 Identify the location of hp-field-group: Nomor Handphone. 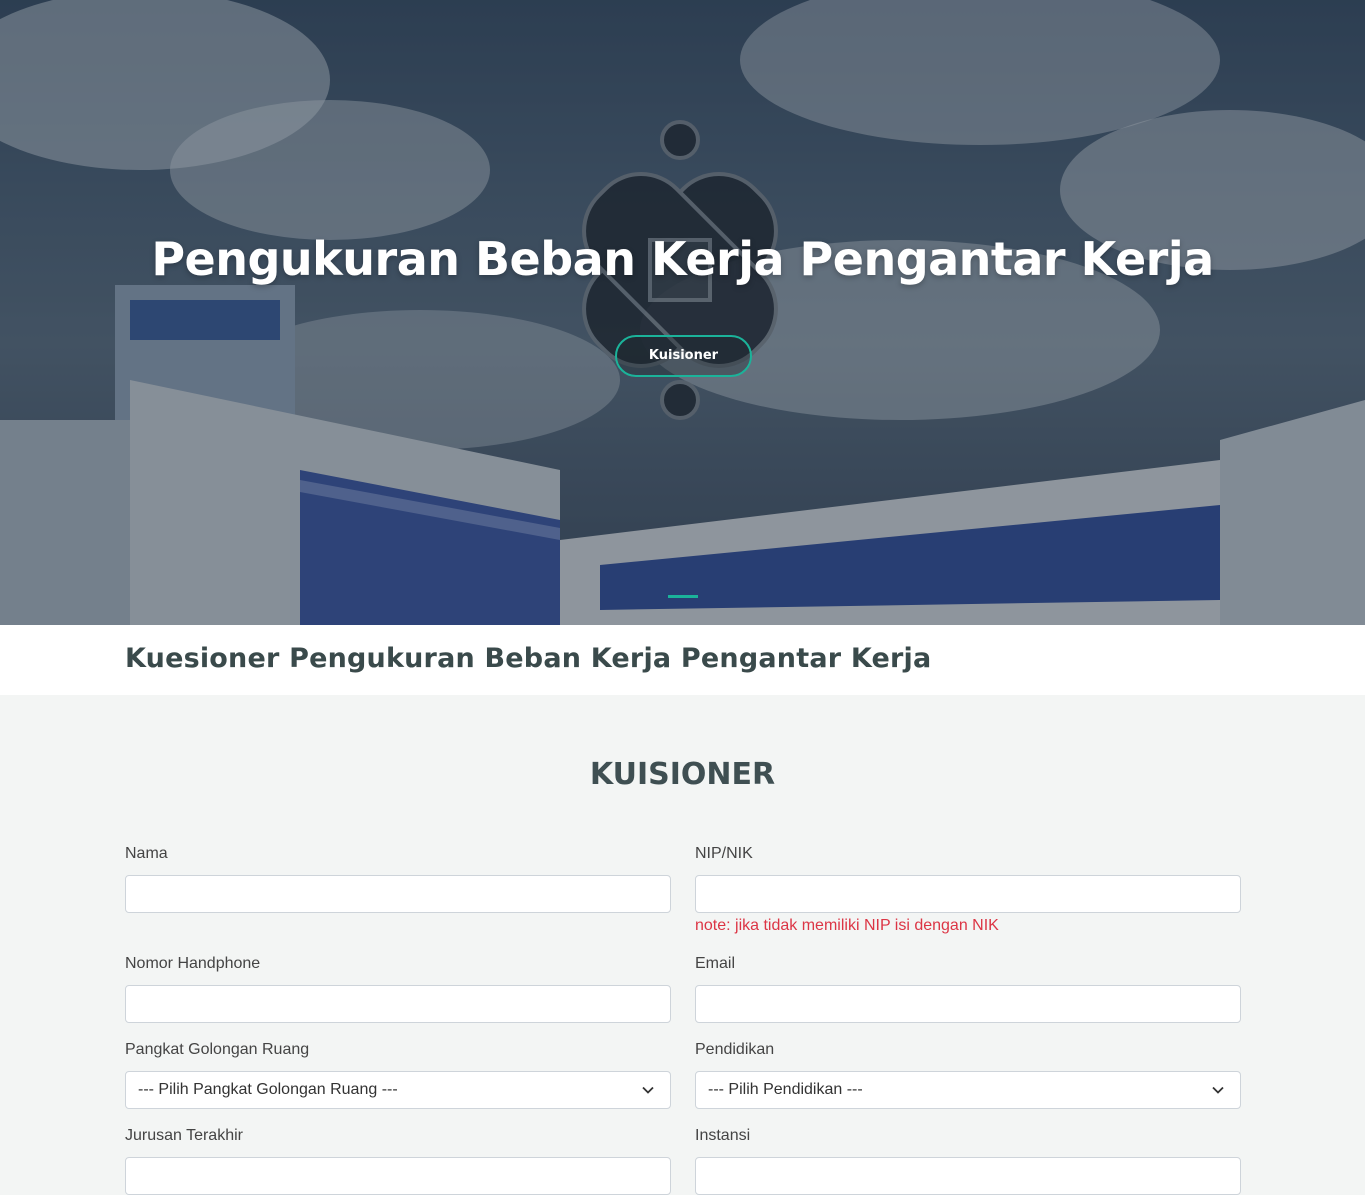
(398, 989).